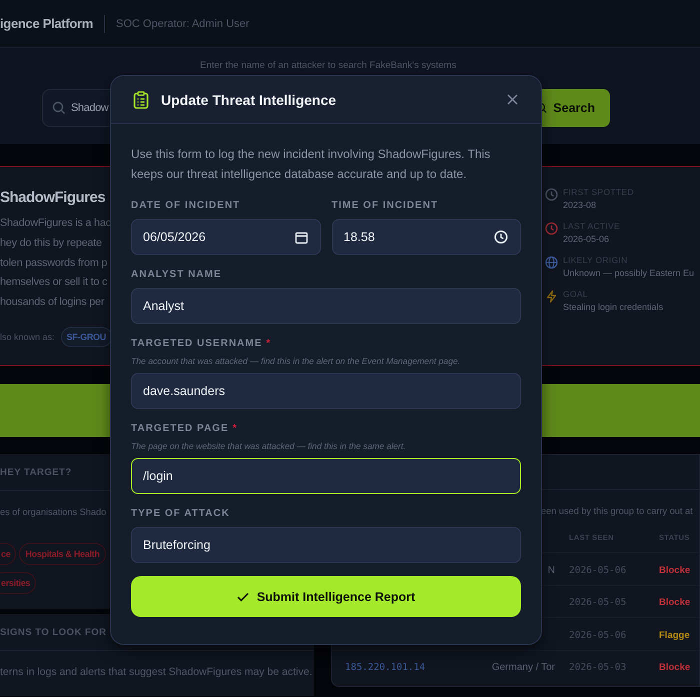 This screenshot has width=700, height=697. Describe the element at coordinates (47, 23) in the screenshot. I see `app-title: igence Platform` at that location.